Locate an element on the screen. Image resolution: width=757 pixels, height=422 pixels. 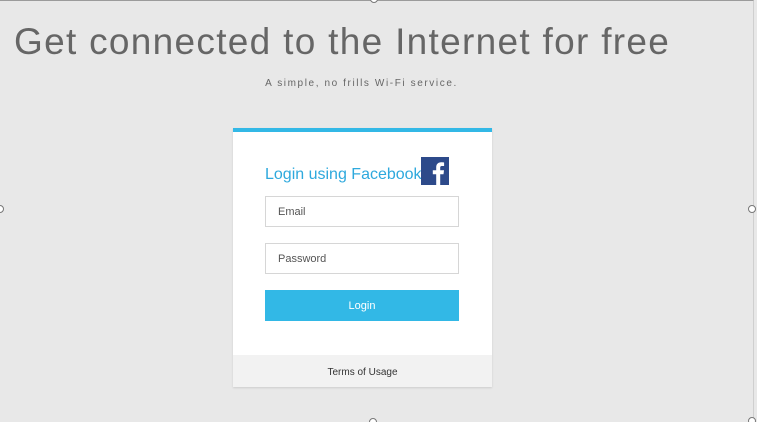
page-headline: Get connected to the Internet for free is located at coordinates (342, 41).